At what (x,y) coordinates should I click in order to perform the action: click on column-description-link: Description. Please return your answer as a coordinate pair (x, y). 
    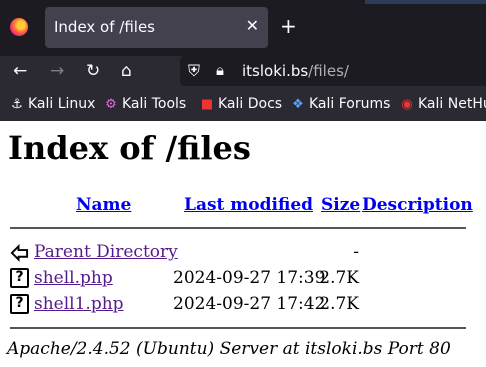
    Looking at the image, I should click on (417, 205).